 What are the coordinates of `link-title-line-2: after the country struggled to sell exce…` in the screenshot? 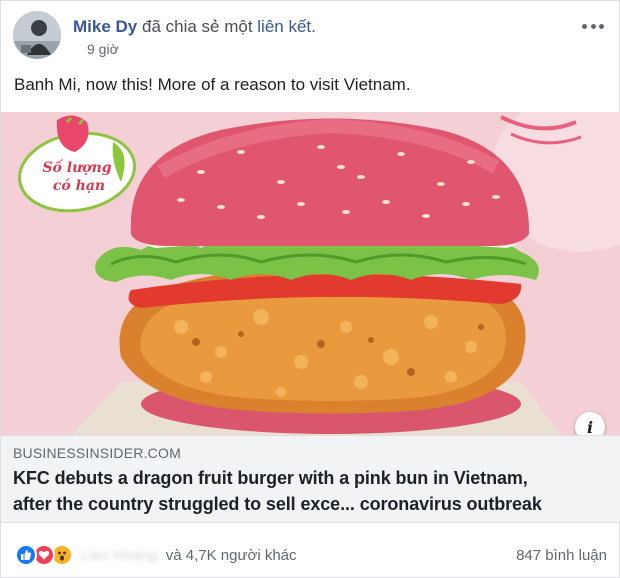 It's located at (277, 504).